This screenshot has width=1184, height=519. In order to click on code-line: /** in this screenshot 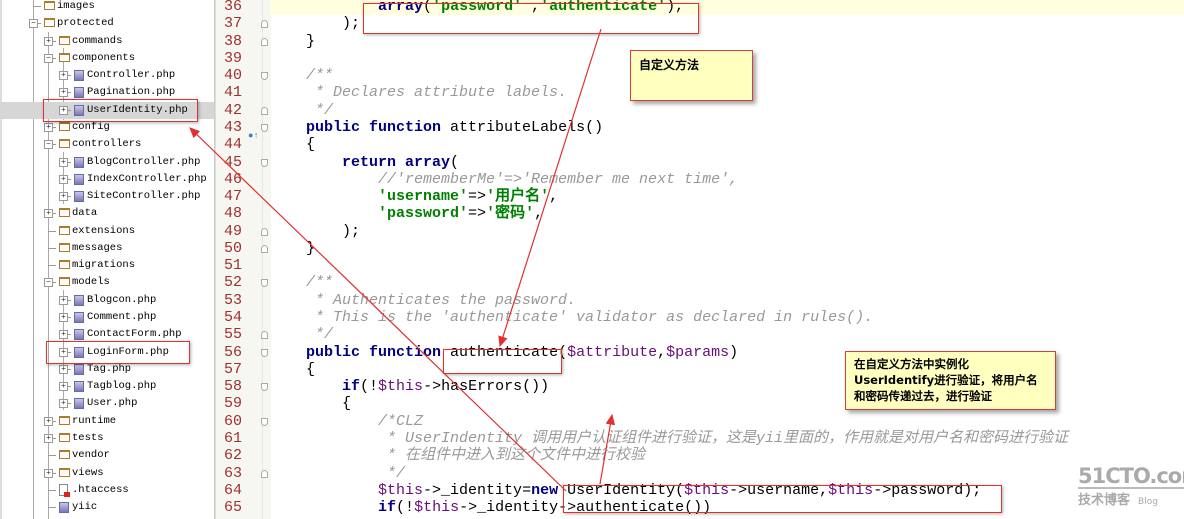, I will do `click(727, 282)`.